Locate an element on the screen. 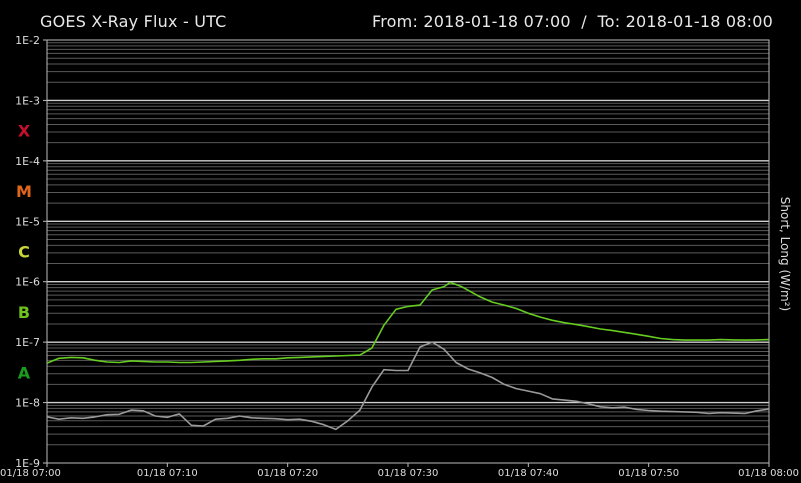 The width and height of the screenshot is (801, 483). flare-class-M: M is located at coordinates (24, 191).